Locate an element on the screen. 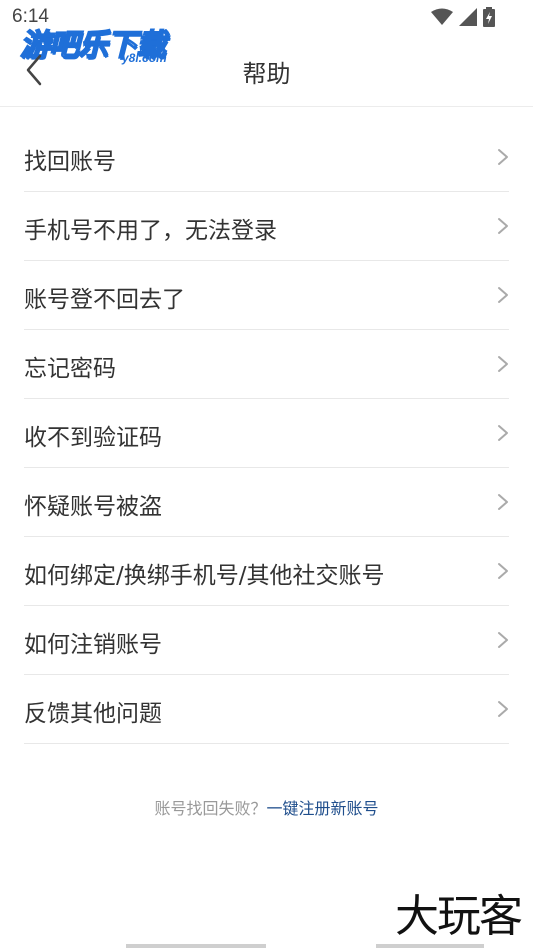  help-item-no-verification-code: 收不到验证码 is located at coordinates (266, 433).